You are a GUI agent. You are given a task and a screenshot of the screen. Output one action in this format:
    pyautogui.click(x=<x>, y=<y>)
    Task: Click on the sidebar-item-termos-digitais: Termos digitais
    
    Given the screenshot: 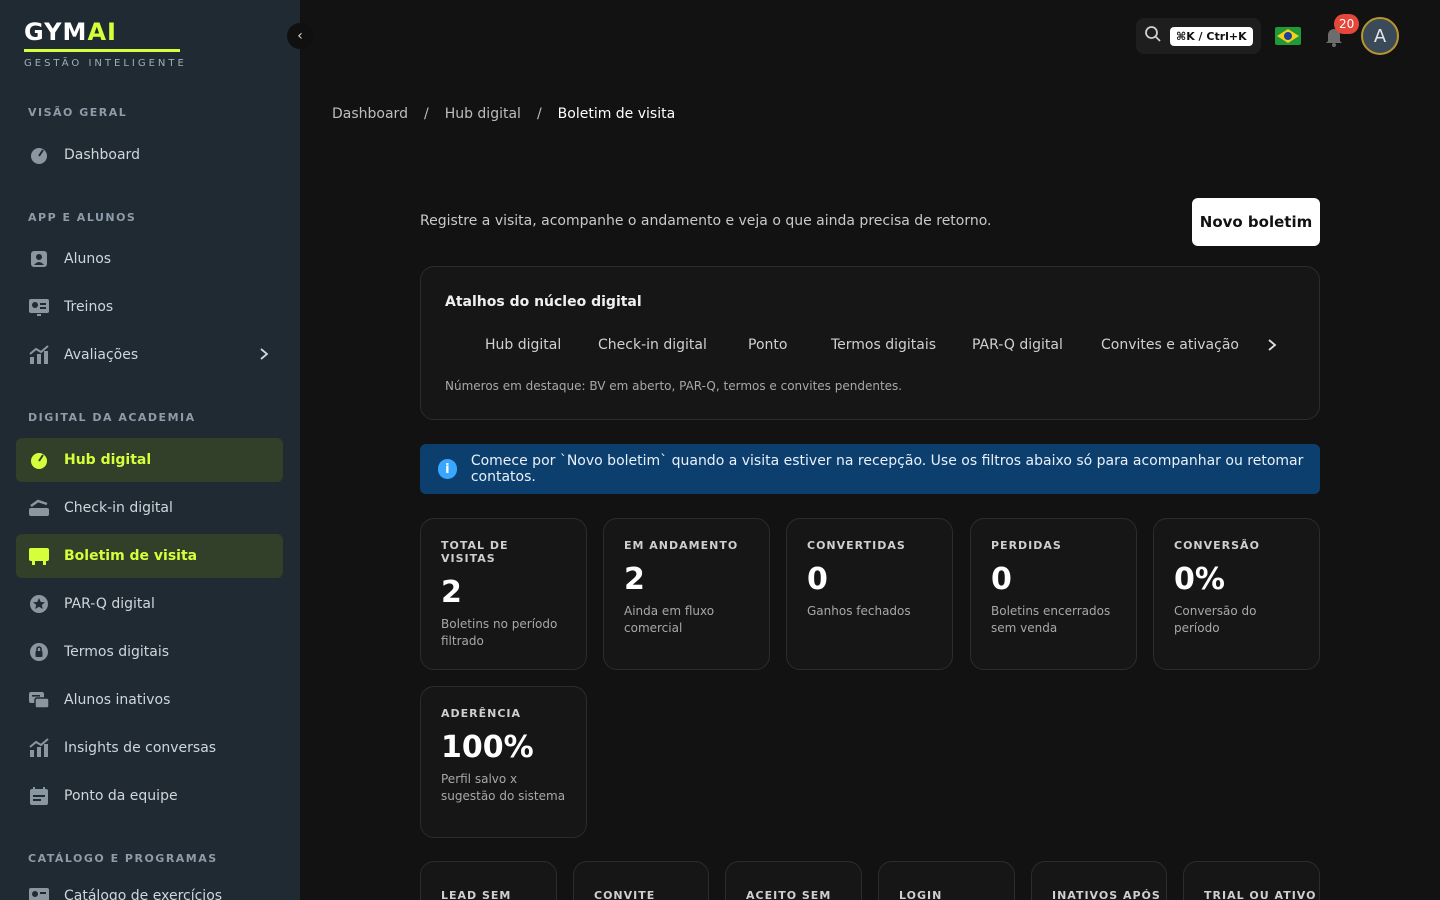 What is the action you would take?
    pyautogui.click(x=149, y=652)
    